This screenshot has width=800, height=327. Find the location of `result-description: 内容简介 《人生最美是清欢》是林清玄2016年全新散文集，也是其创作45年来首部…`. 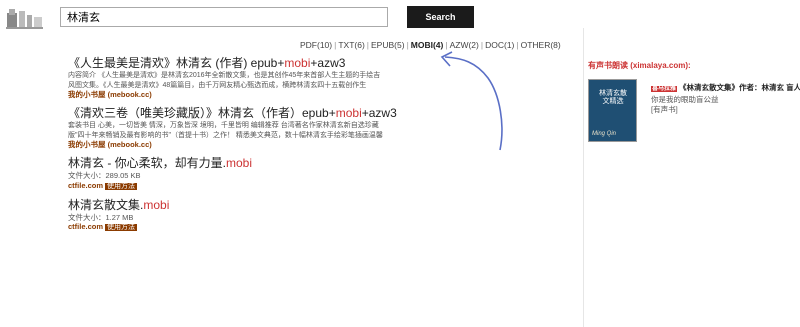

result-description: 内容简介 《人生最美是清欢》是林清玄2016年全新散文集，也是其创作45年来首部… is located at coordinates (224, 80).